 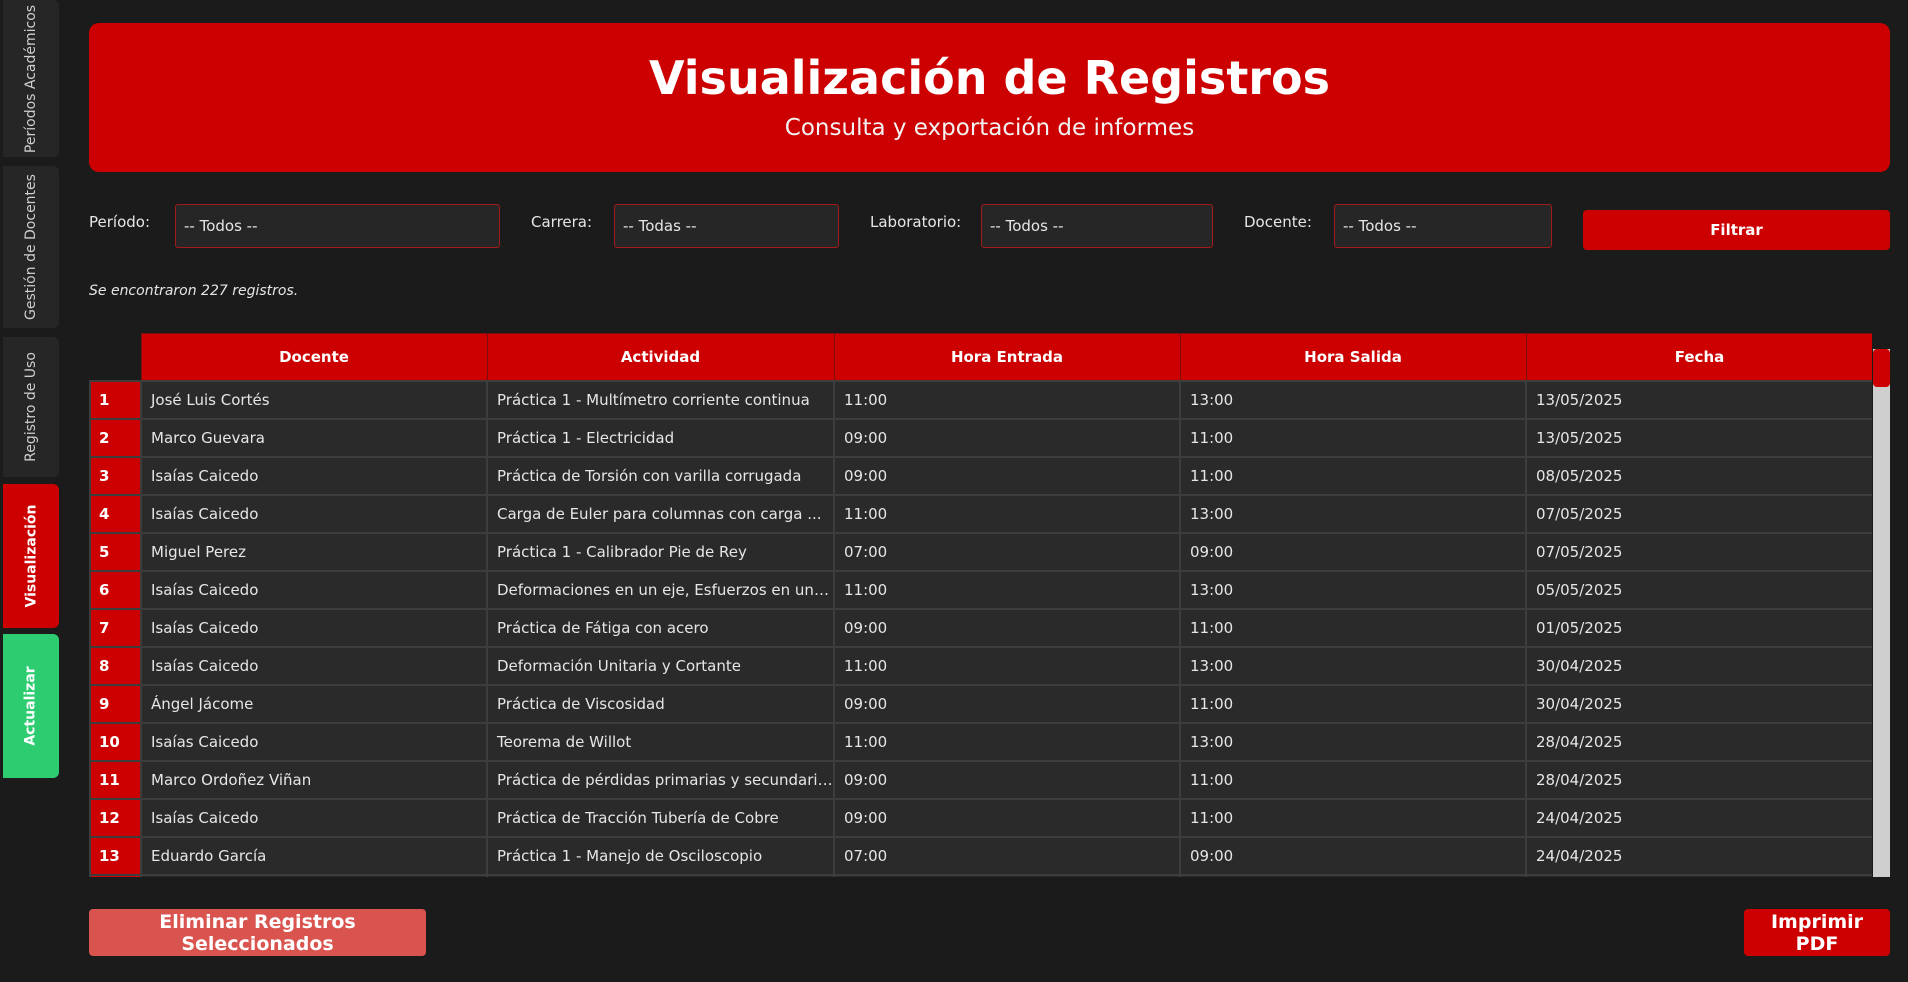 I want to click on row-number: 6, so click(x=115, y=590).